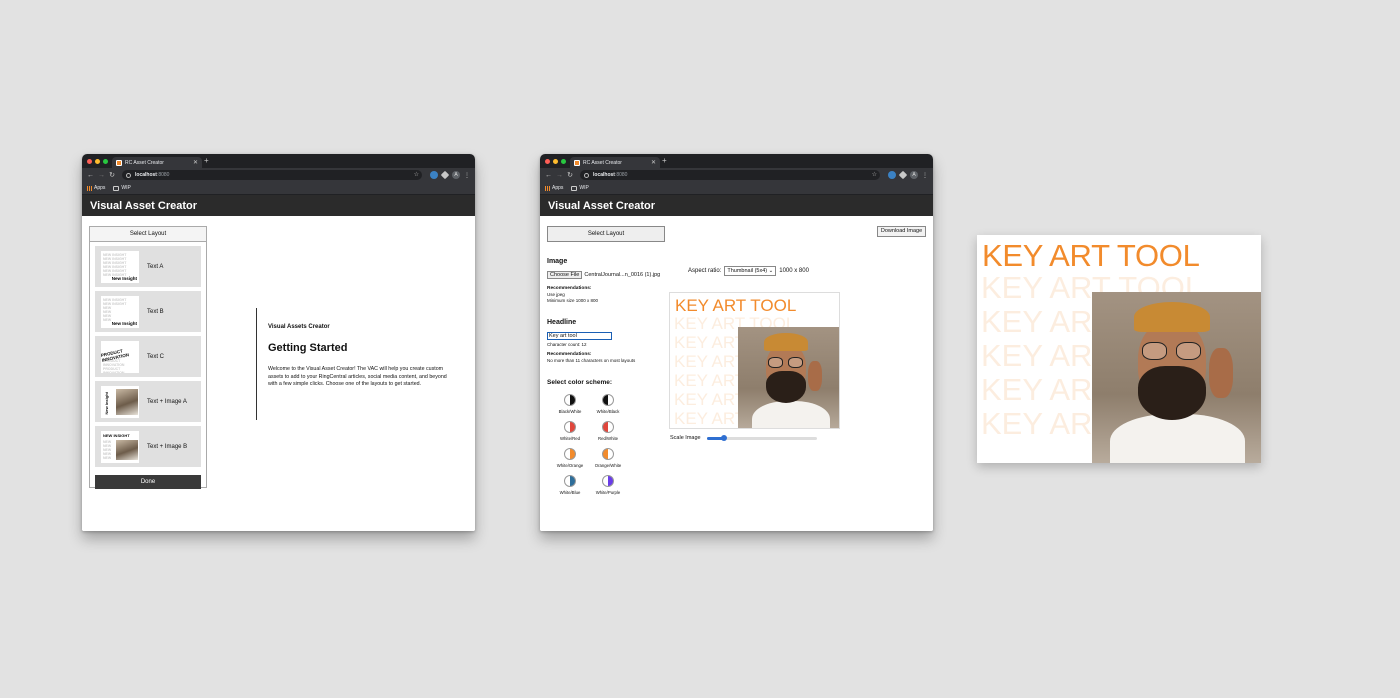  I want to click on layout-label: Text + Image B, so click(167, 446).